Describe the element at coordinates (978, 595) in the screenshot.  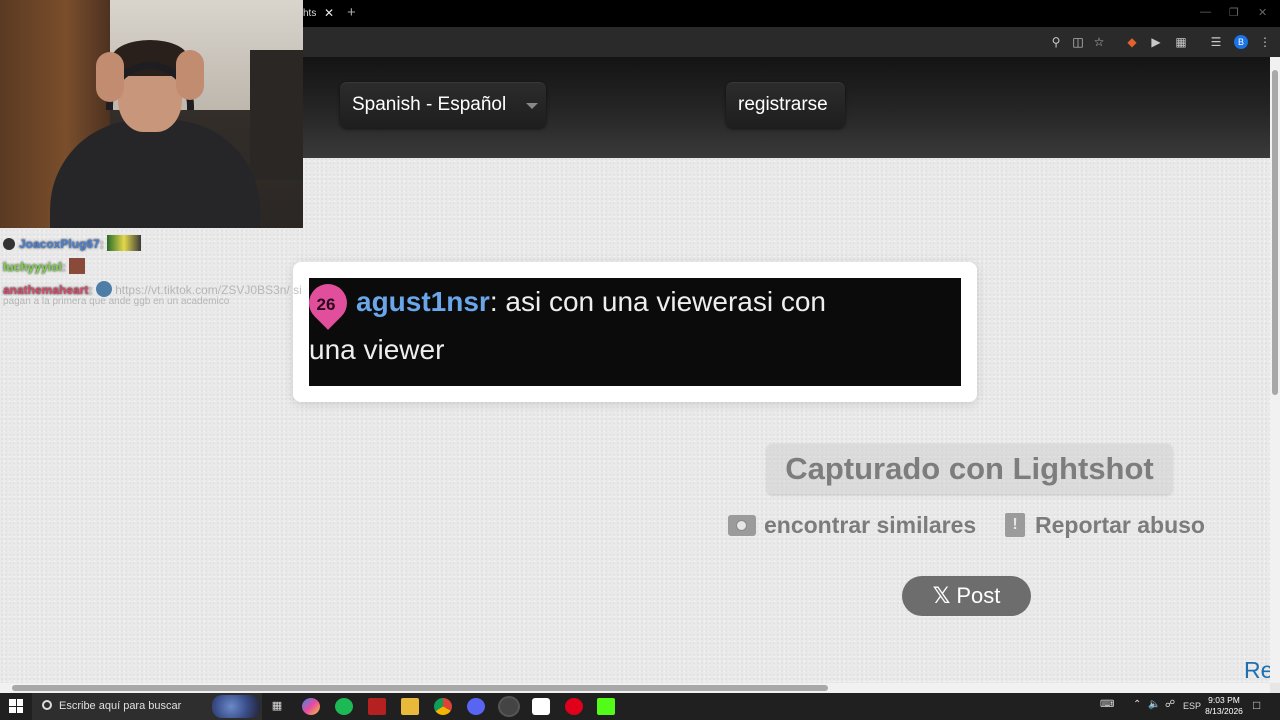
I see `post-label: Post` at that location.